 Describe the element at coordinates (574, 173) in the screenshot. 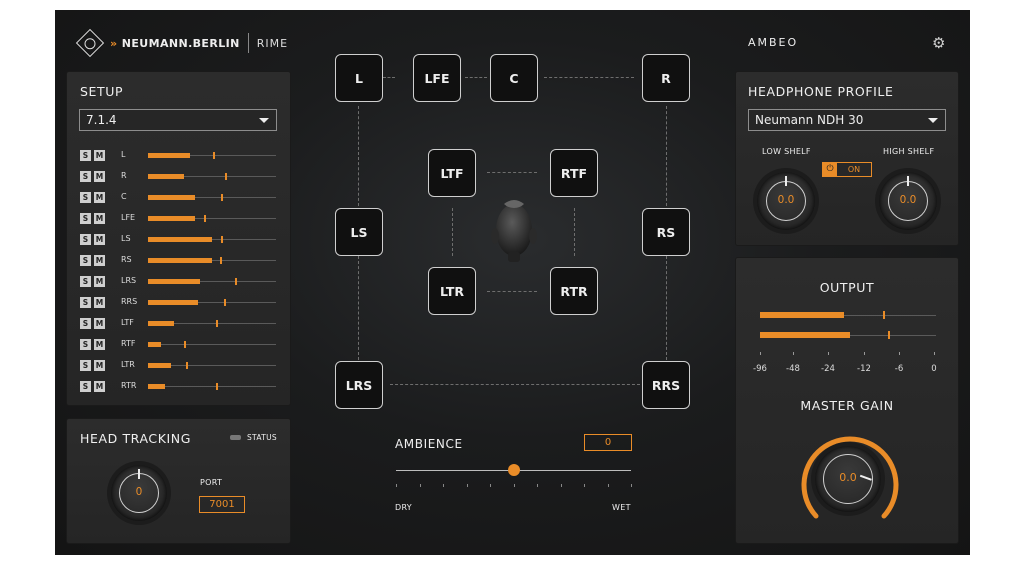

I see `speaker-rtf: RTF` at that location.